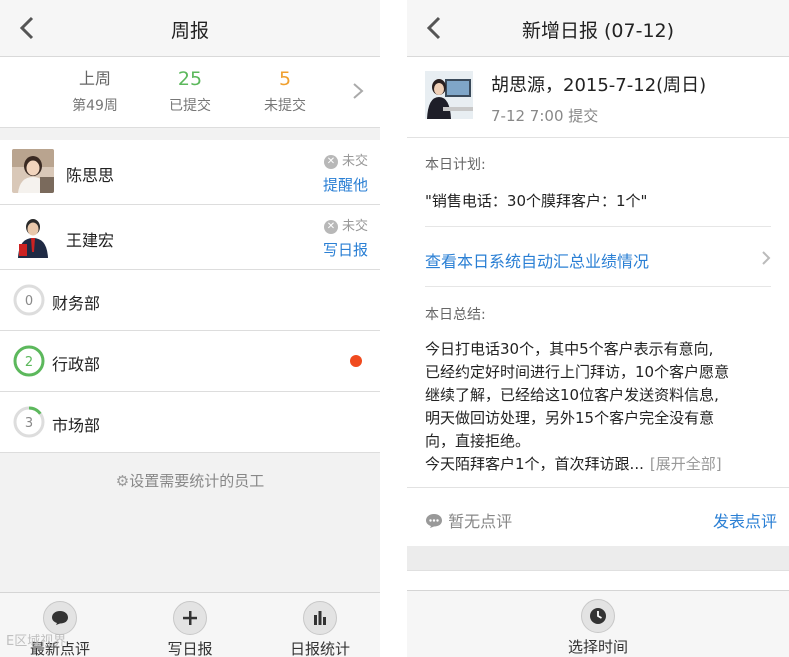 This screenshot has height=657, width=789. I want to click on department-count: 3, so click(29, 423).